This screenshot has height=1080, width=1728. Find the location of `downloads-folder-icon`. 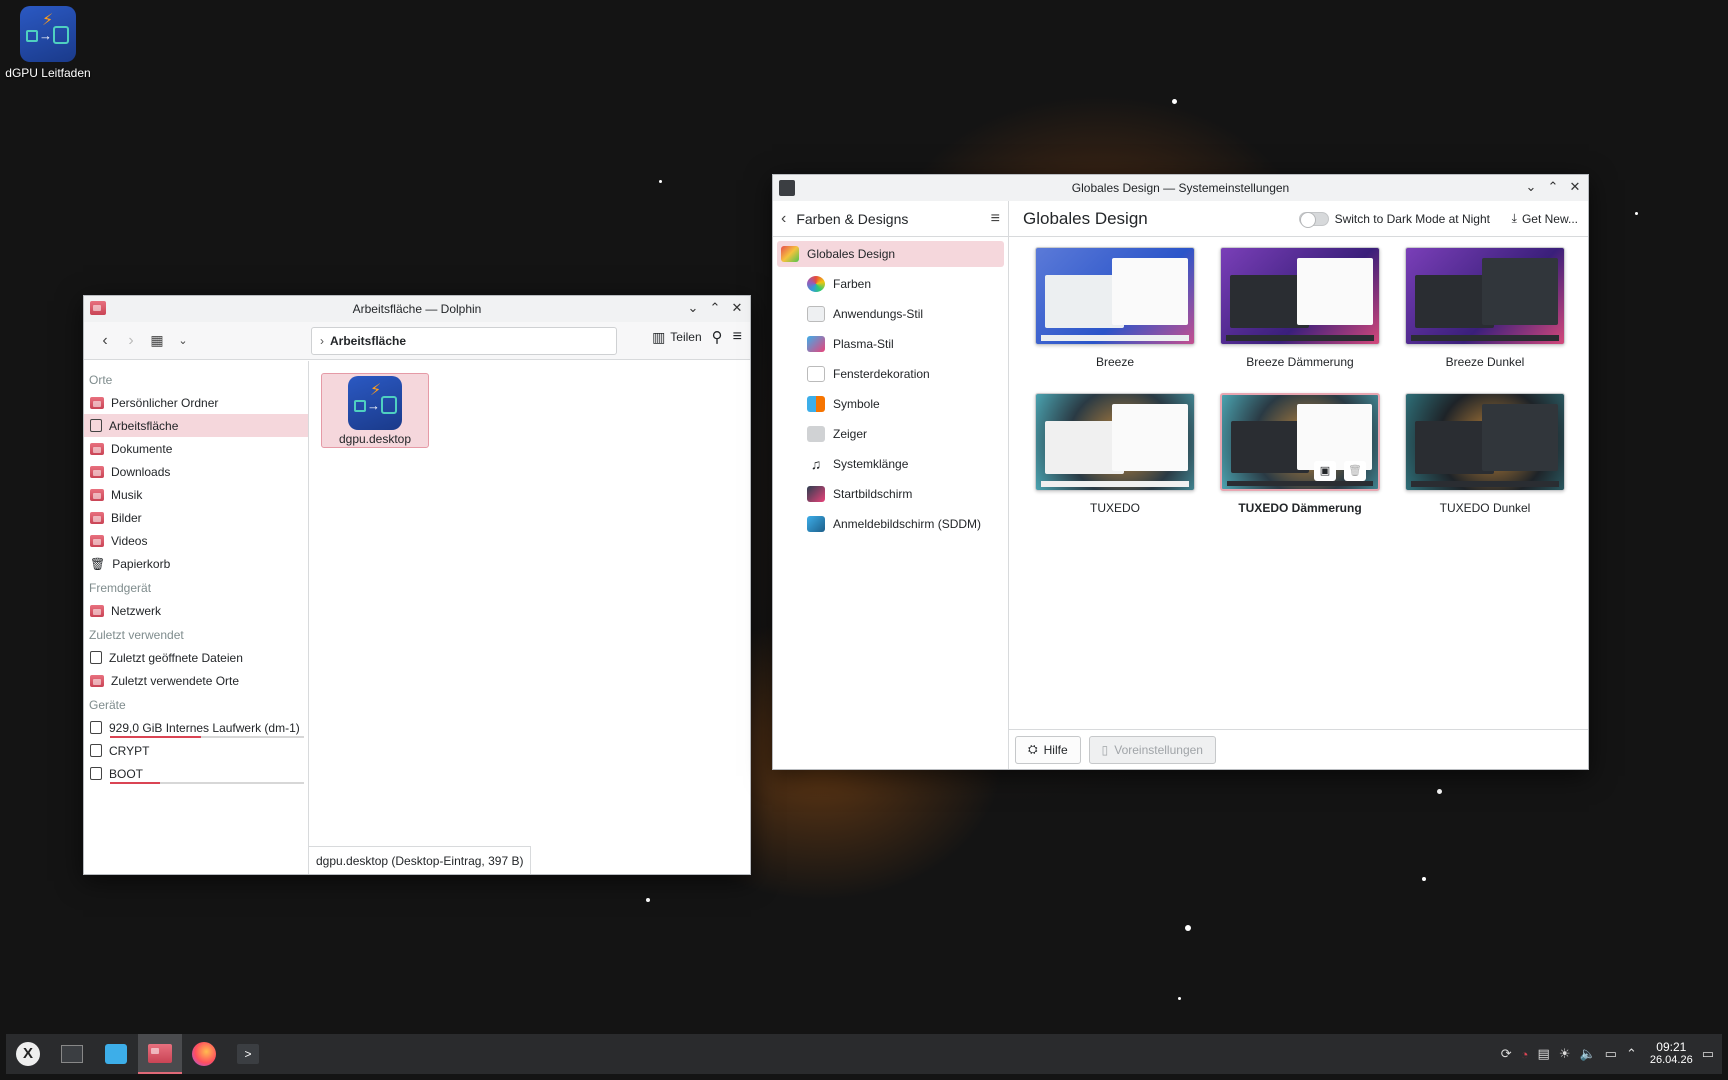

downloads-folder-icon is located at coordinates (97, 471).